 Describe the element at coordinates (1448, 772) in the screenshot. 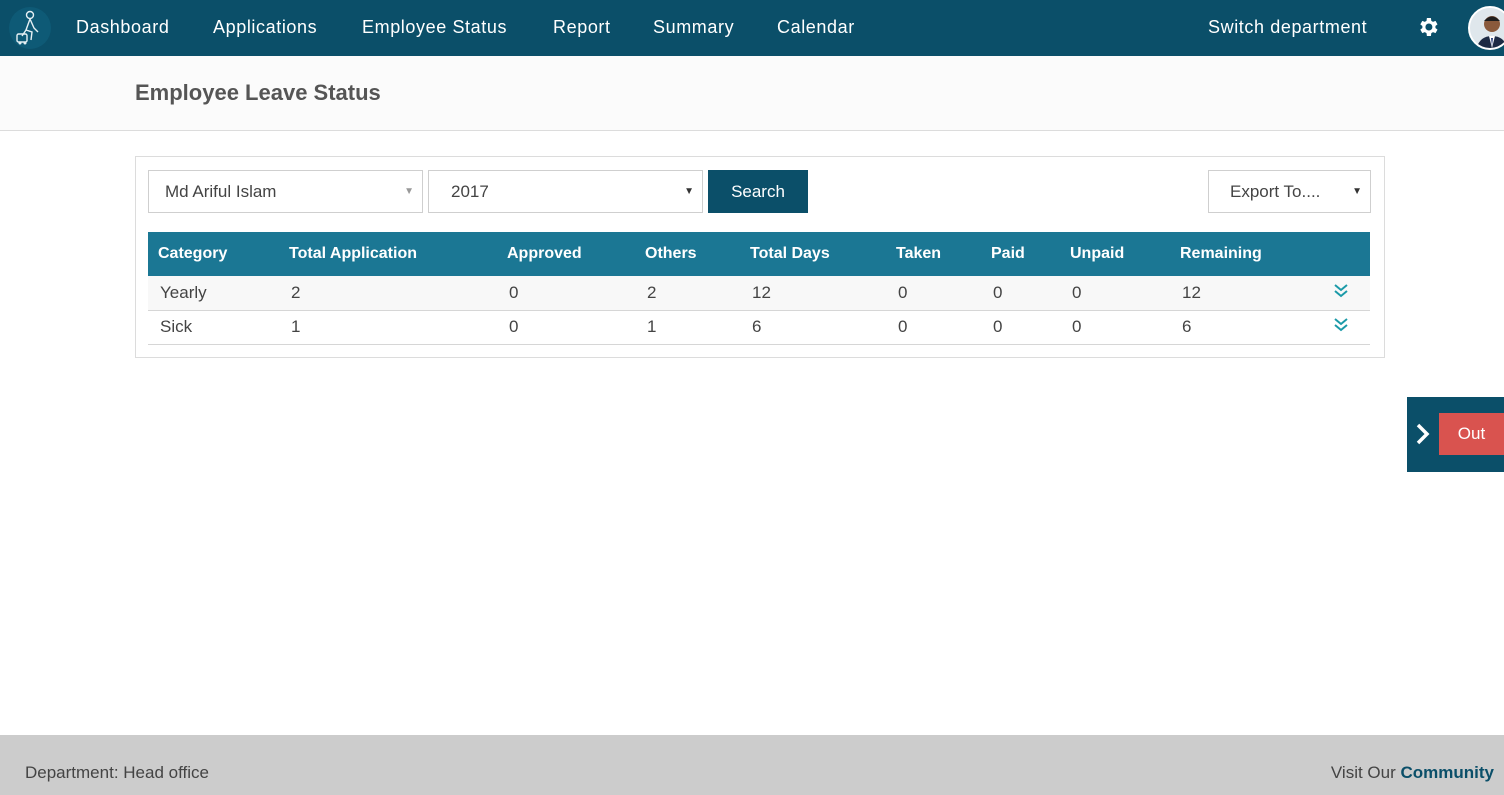

I see `community-link: Community` at that location.